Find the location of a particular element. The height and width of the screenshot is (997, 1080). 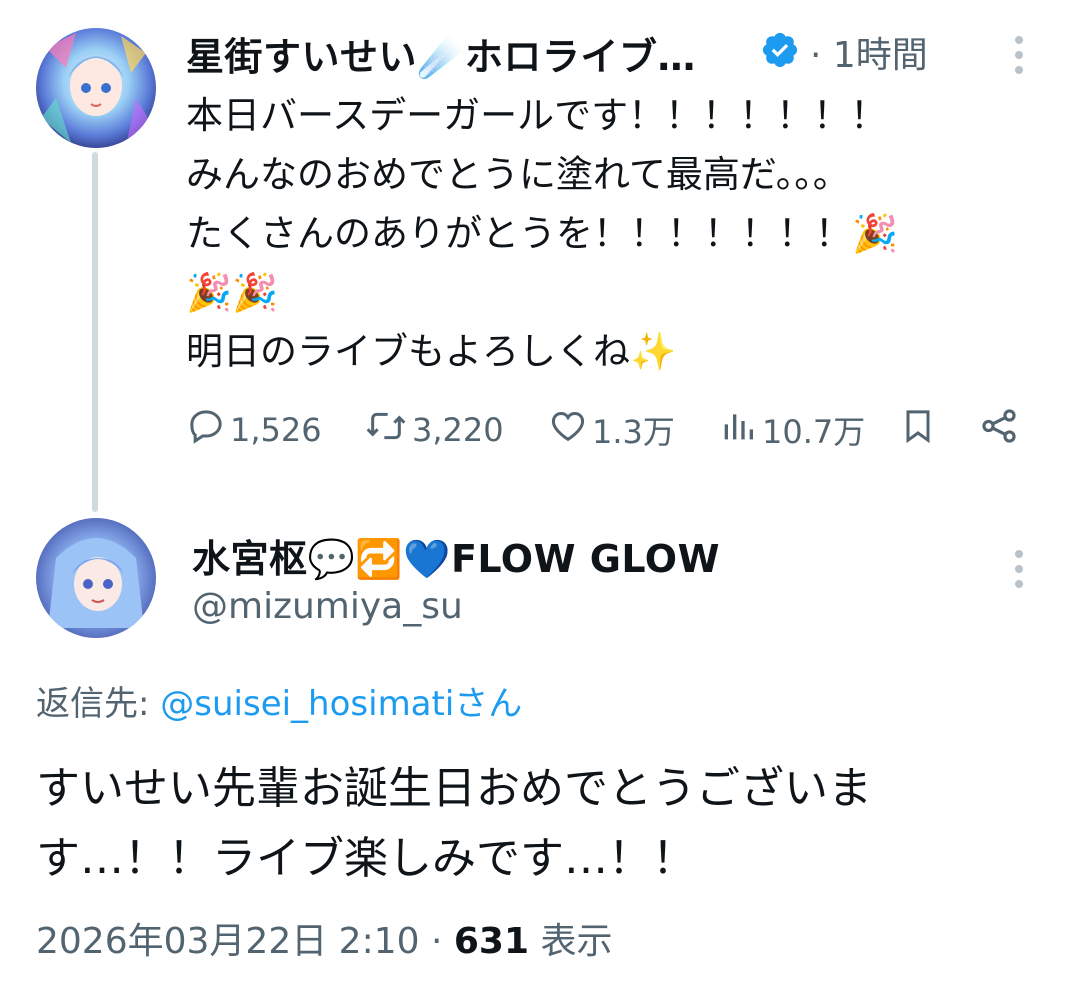

tweet-date: 2026年03月22日 2:10 · is located at coordinates (245, 941).